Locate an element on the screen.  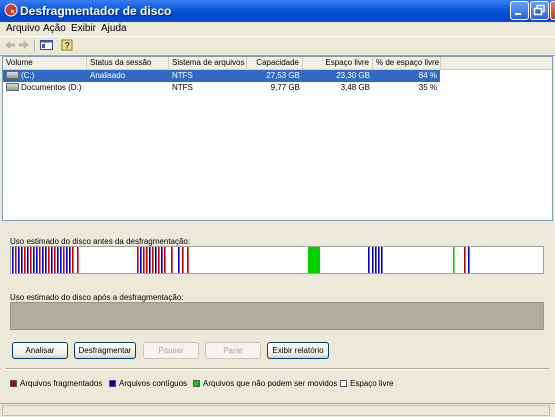
column-header-free-space: Espaço livre is located at coordinates (338, 63).